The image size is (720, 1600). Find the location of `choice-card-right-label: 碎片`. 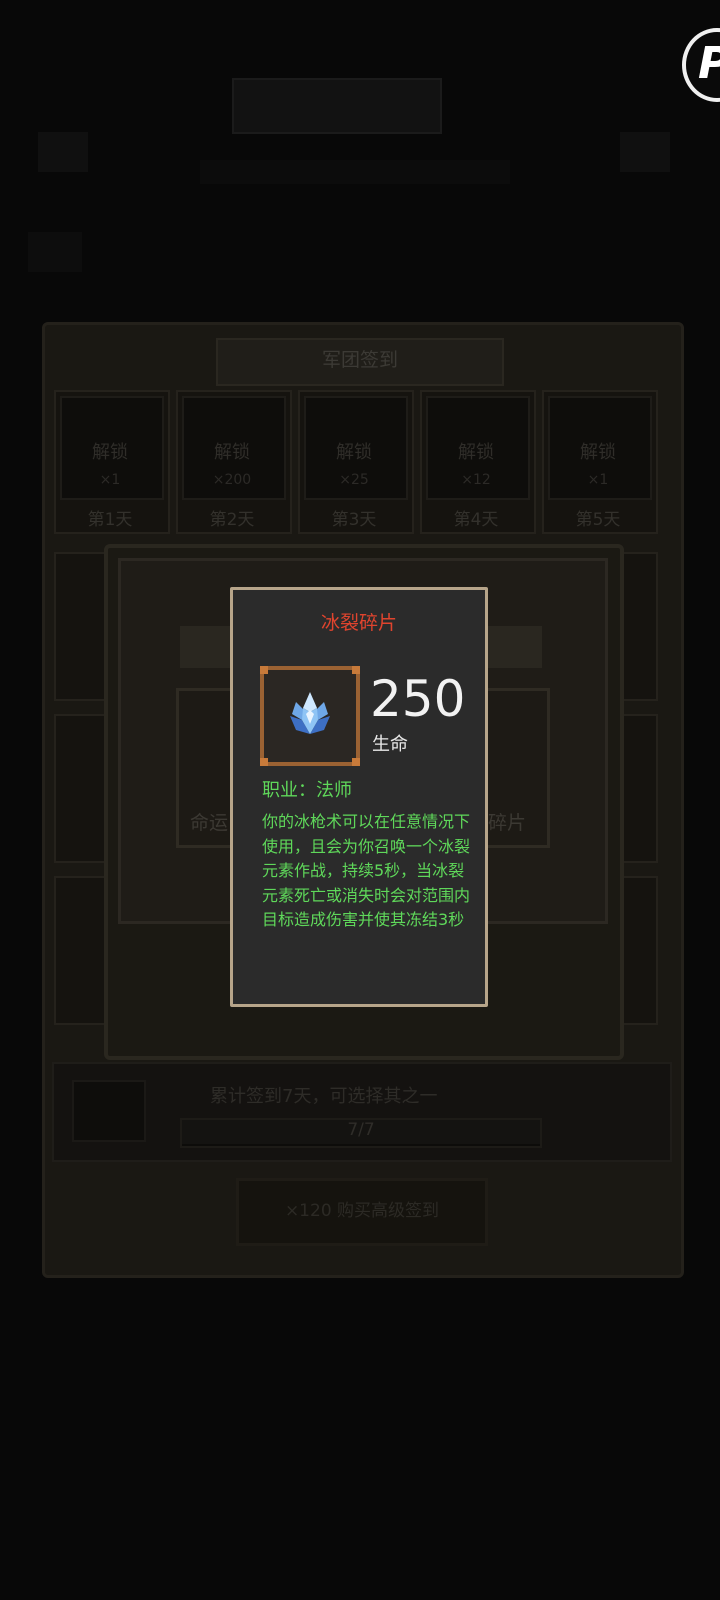

choice-card-right-label: 碎片 is located at coordinates (507, 823).